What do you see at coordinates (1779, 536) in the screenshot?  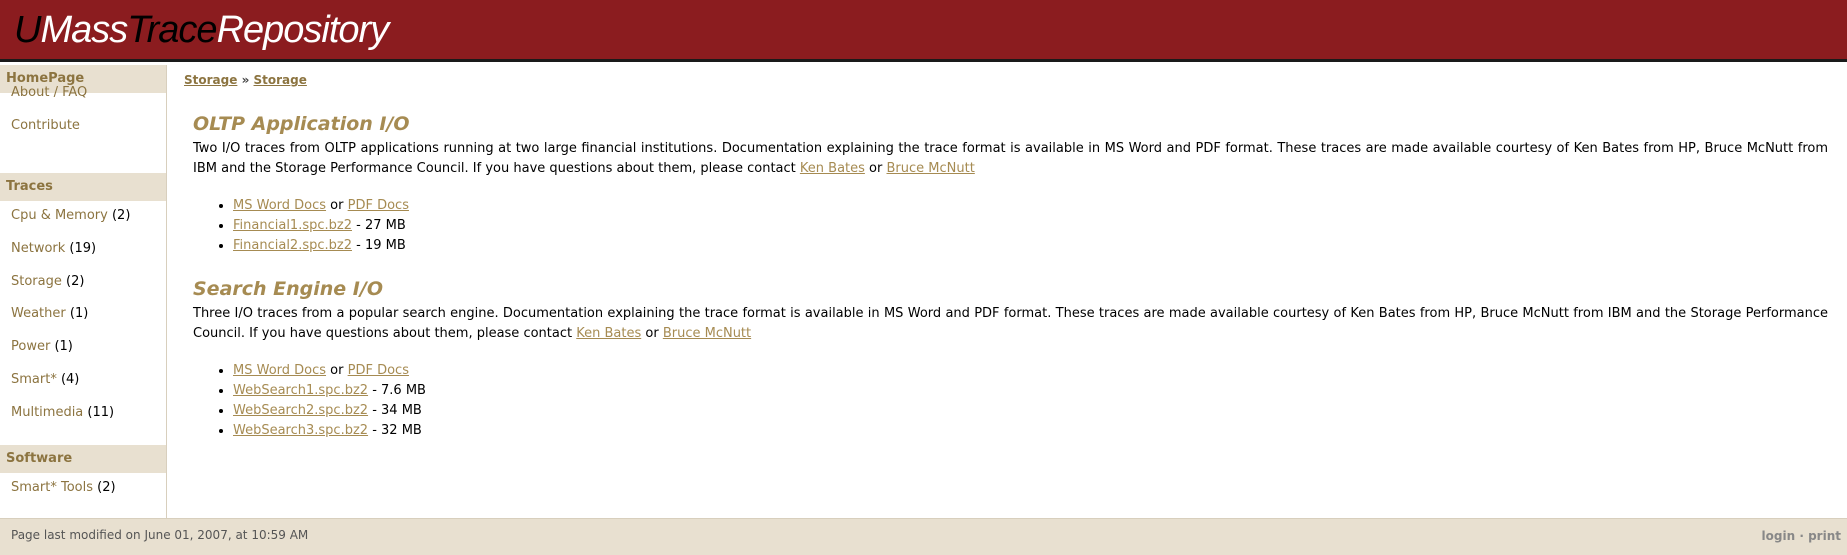 I see `login-link: login` at bounding box center [1779, 536].